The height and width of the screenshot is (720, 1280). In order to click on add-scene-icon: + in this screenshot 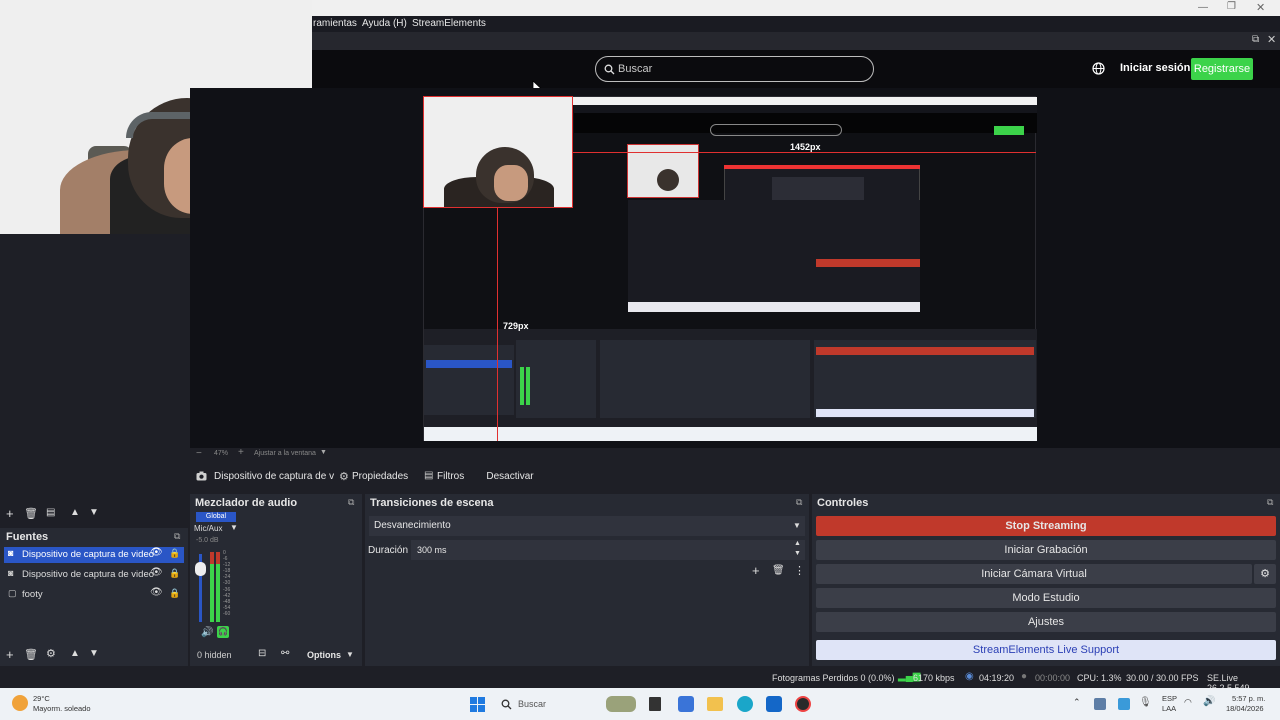, I will do `click(10, 513)`.